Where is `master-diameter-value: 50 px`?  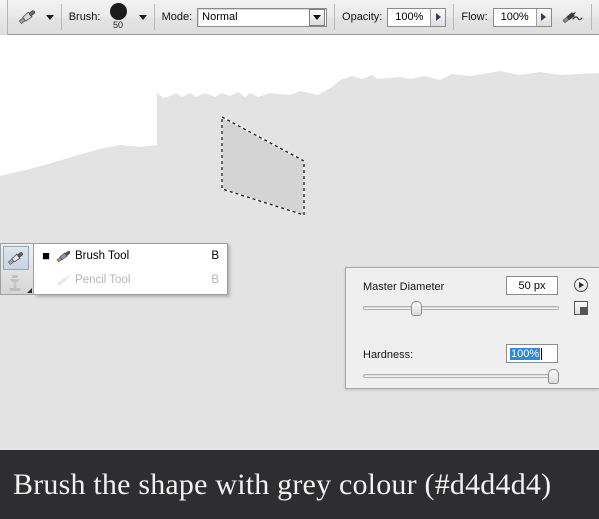 master-diameter-value: 50 px is located at coordinates (532, 285).